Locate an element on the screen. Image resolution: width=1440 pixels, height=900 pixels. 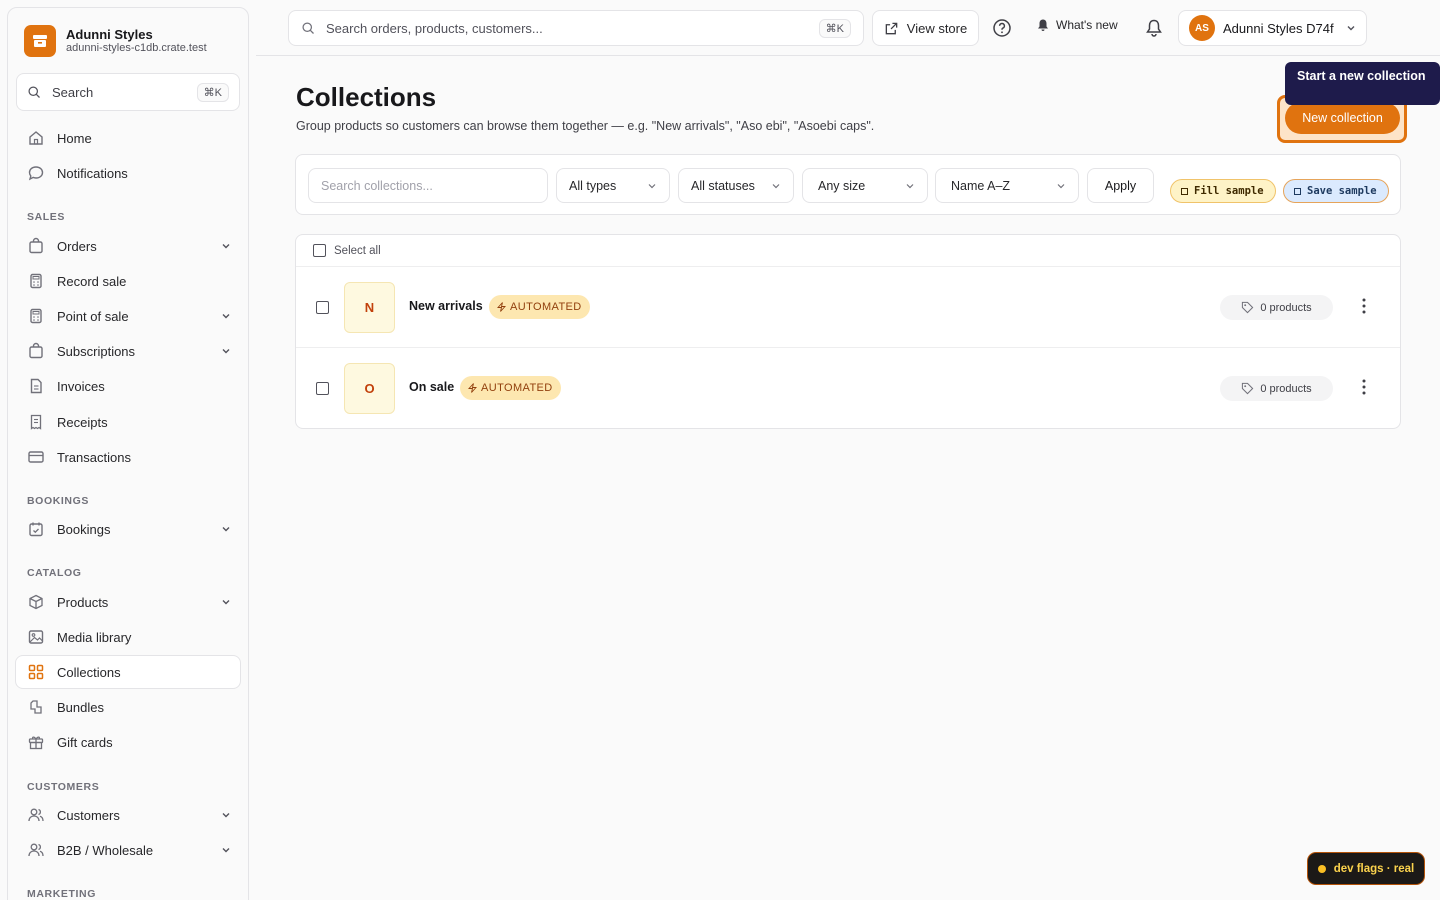
sidebar-item-b2b-wholesale: B2B / Wholesale is located at coordinates (129, 850).